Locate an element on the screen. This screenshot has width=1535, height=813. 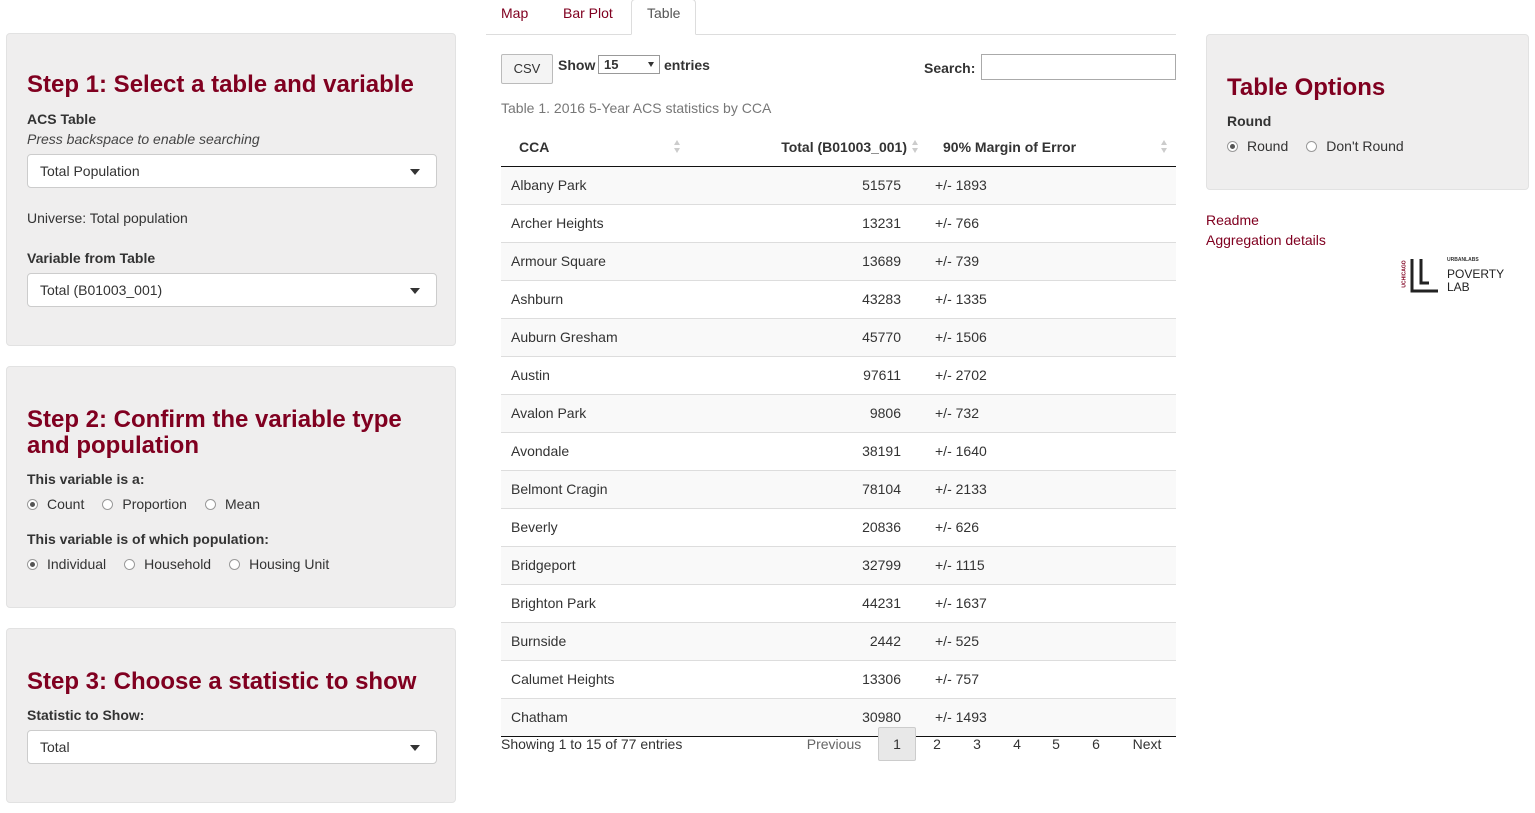
dropdown-arrow-icon is located at coordinates (651, 64).